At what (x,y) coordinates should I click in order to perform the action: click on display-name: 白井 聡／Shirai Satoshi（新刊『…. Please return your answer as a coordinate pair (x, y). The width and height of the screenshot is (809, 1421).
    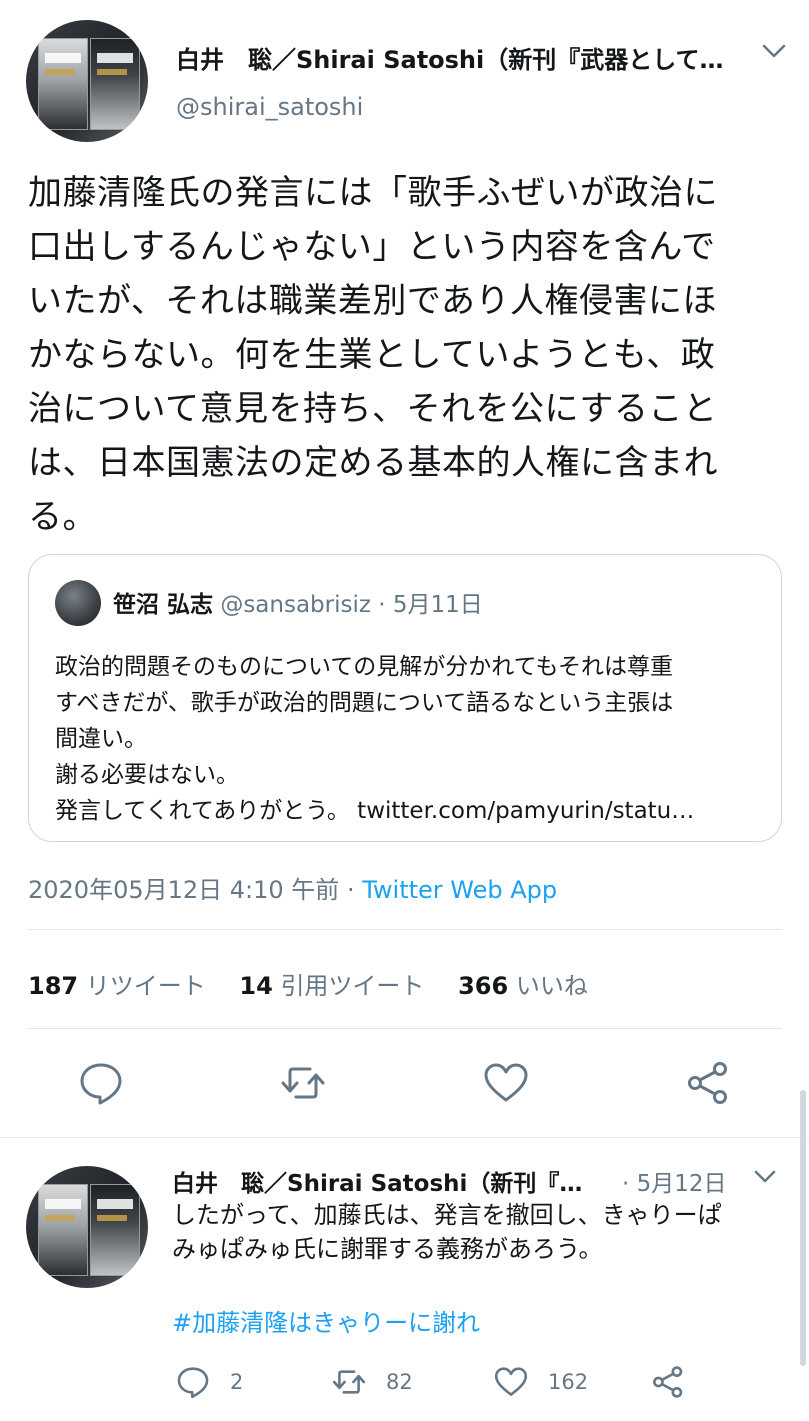
    Looking at the image, I should click on (382, 1181).